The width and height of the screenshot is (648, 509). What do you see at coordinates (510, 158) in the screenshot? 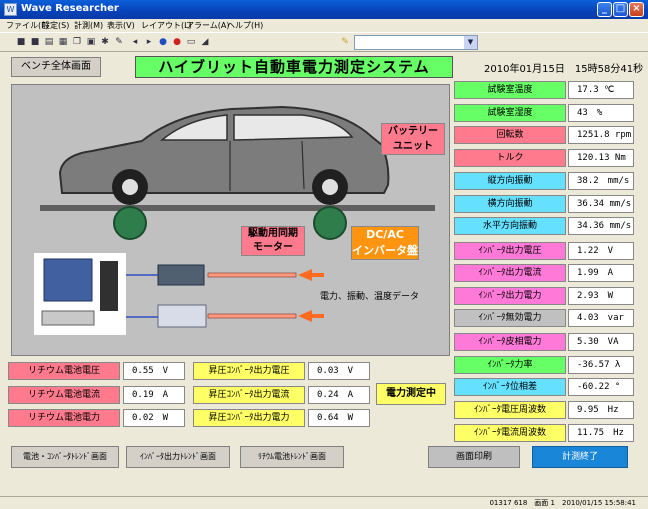
I see `readout-label: トルク` at bounding box center [510, 158].